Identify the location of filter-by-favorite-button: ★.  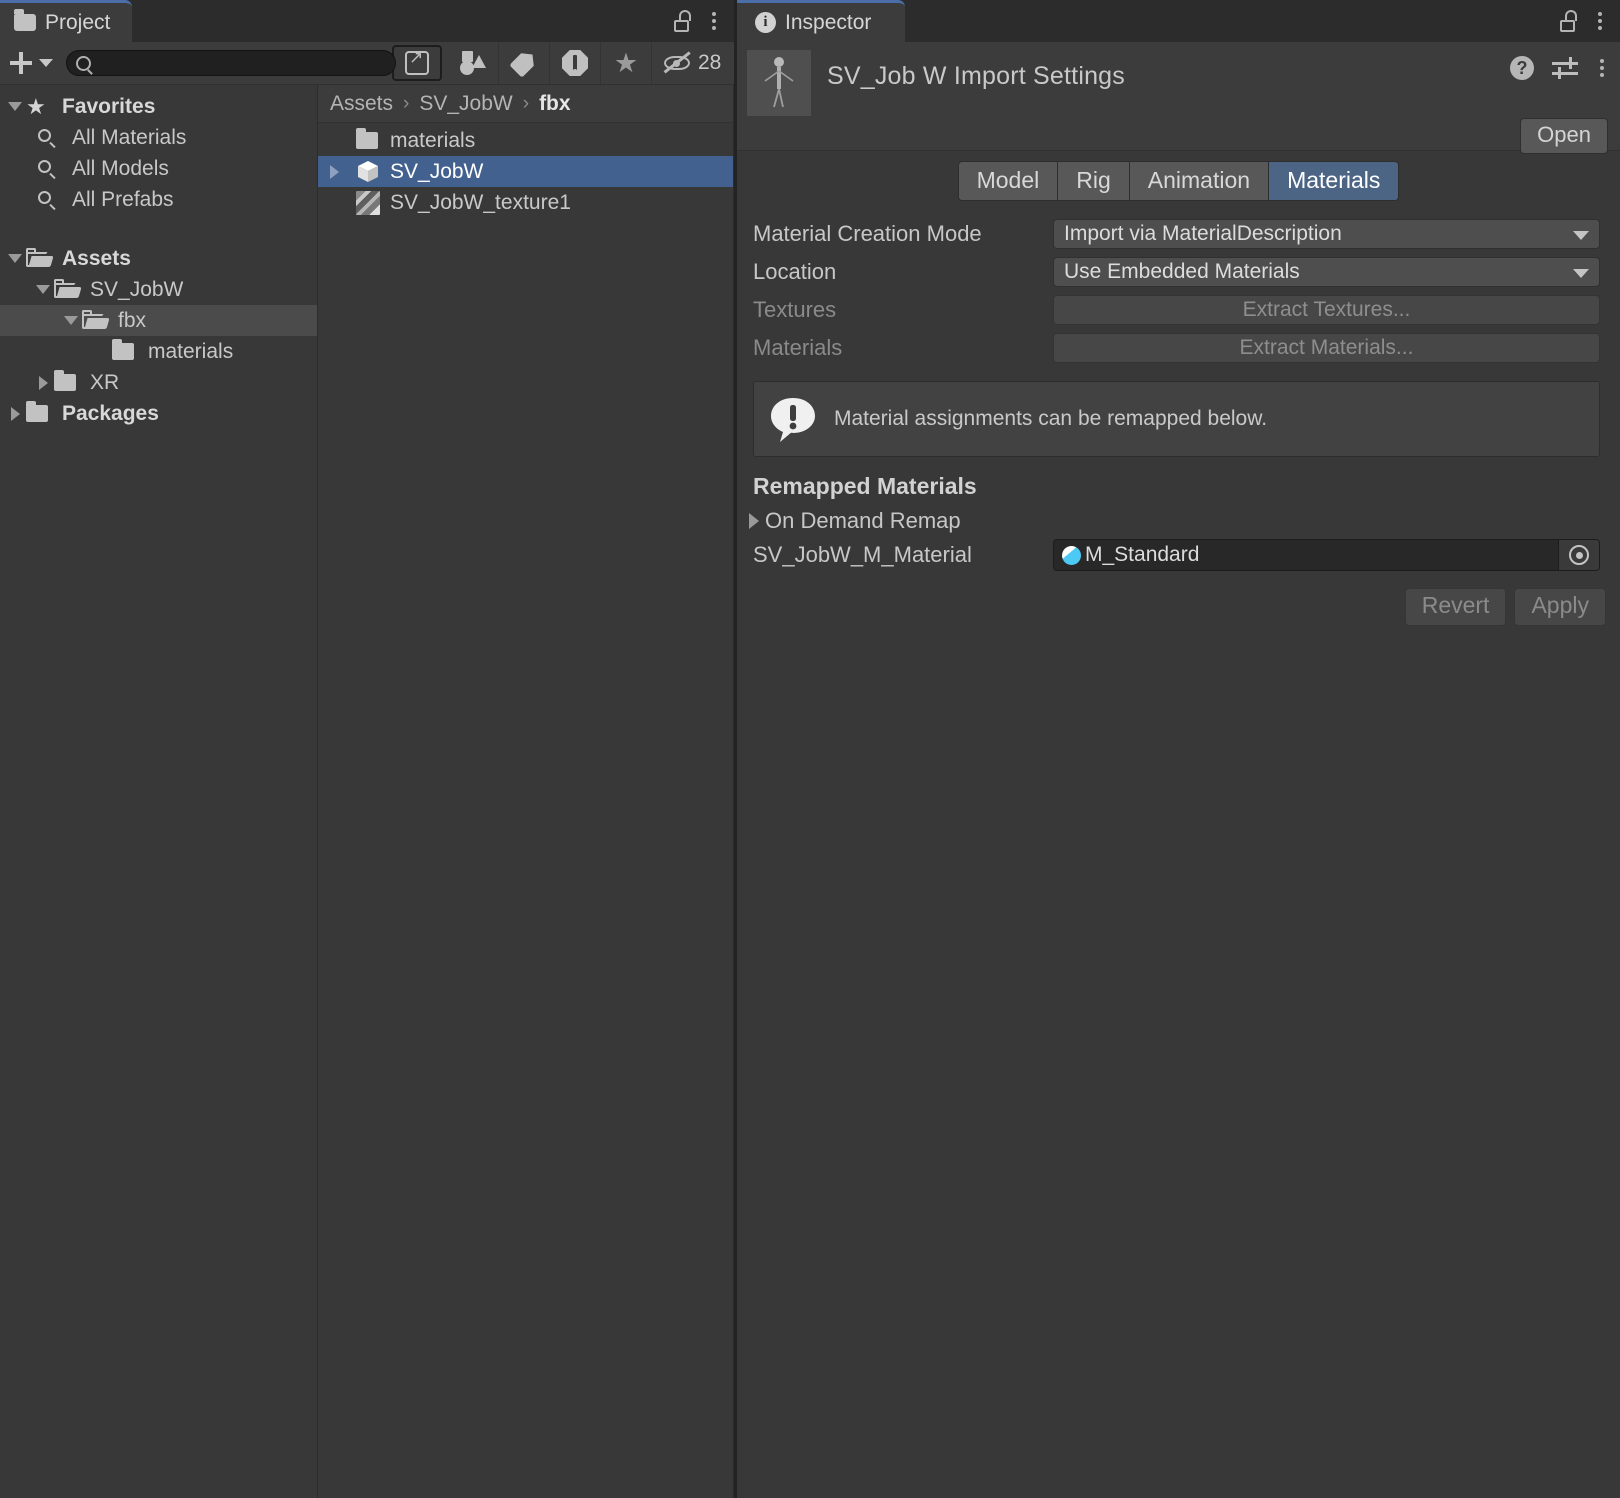
(625, 63).